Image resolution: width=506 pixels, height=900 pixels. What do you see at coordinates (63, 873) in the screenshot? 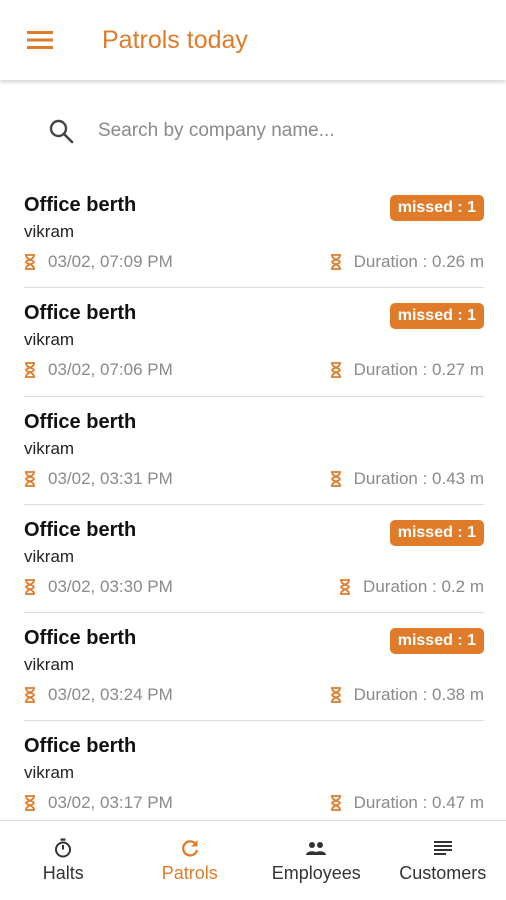
I see `nav-label: Halts` at bounding box center [63, 873].